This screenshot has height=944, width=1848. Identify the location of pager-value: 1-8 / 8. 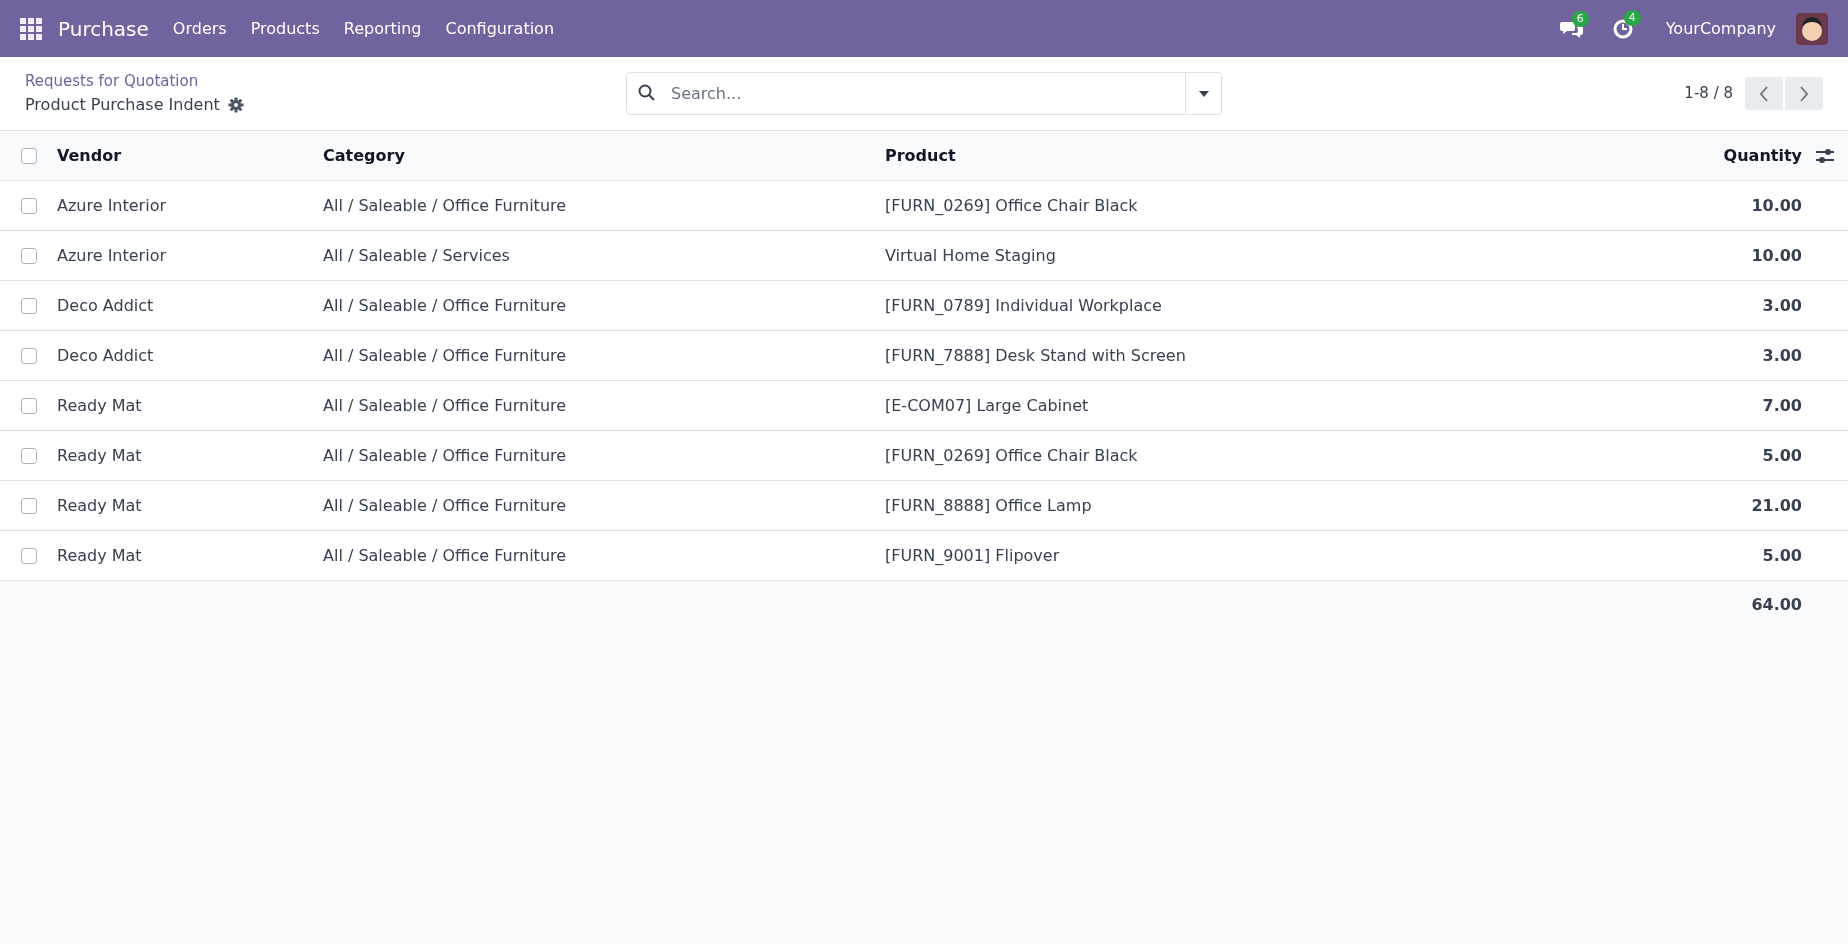
(1708, 93).